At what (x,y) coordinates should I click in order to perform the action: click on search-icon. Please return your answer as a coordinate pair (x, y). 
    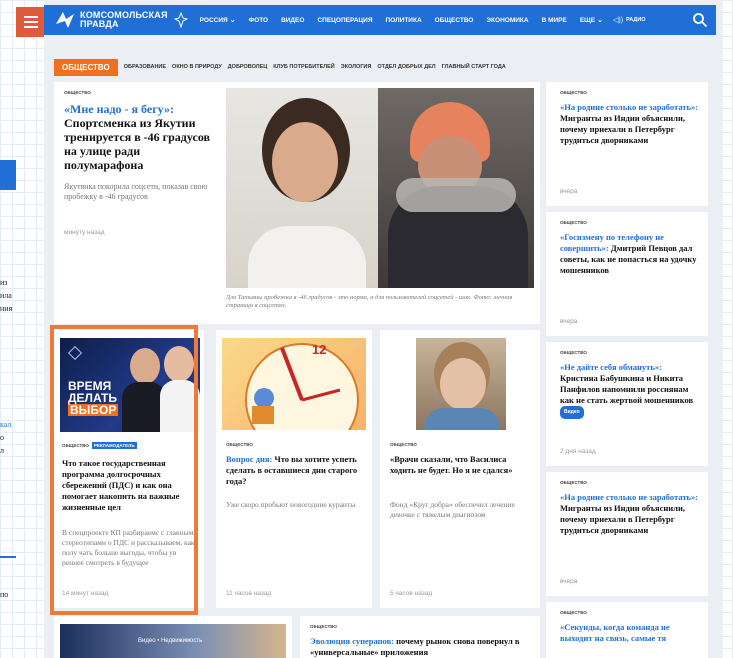
    Looking at the image, I should click on (700, 20).